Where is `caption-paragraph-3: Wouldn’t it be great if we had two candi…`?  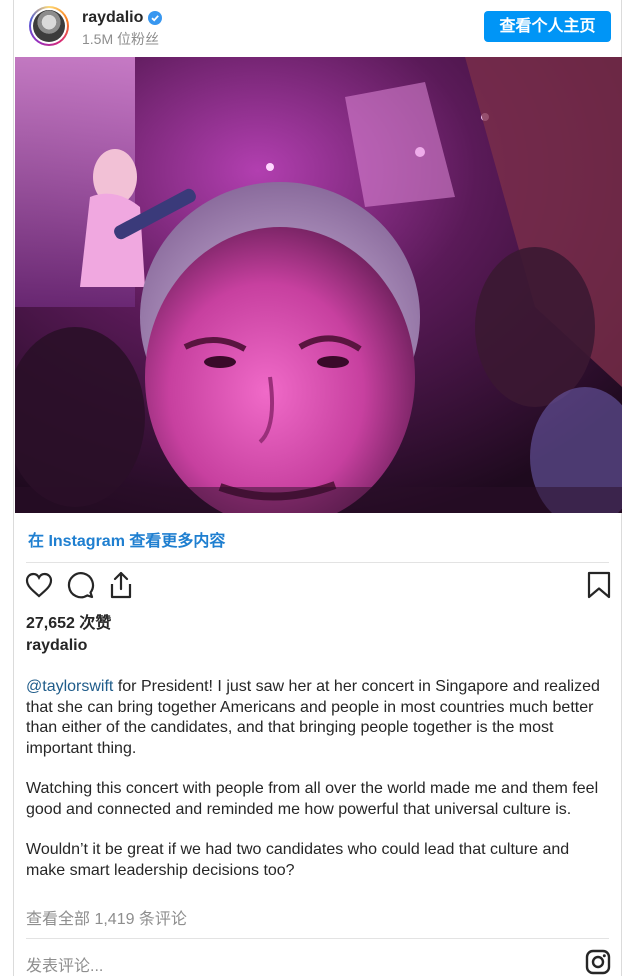 caption-paragraph-3: Wouldn’t it be great if we had two candi… is located at coordinates (298, 860).